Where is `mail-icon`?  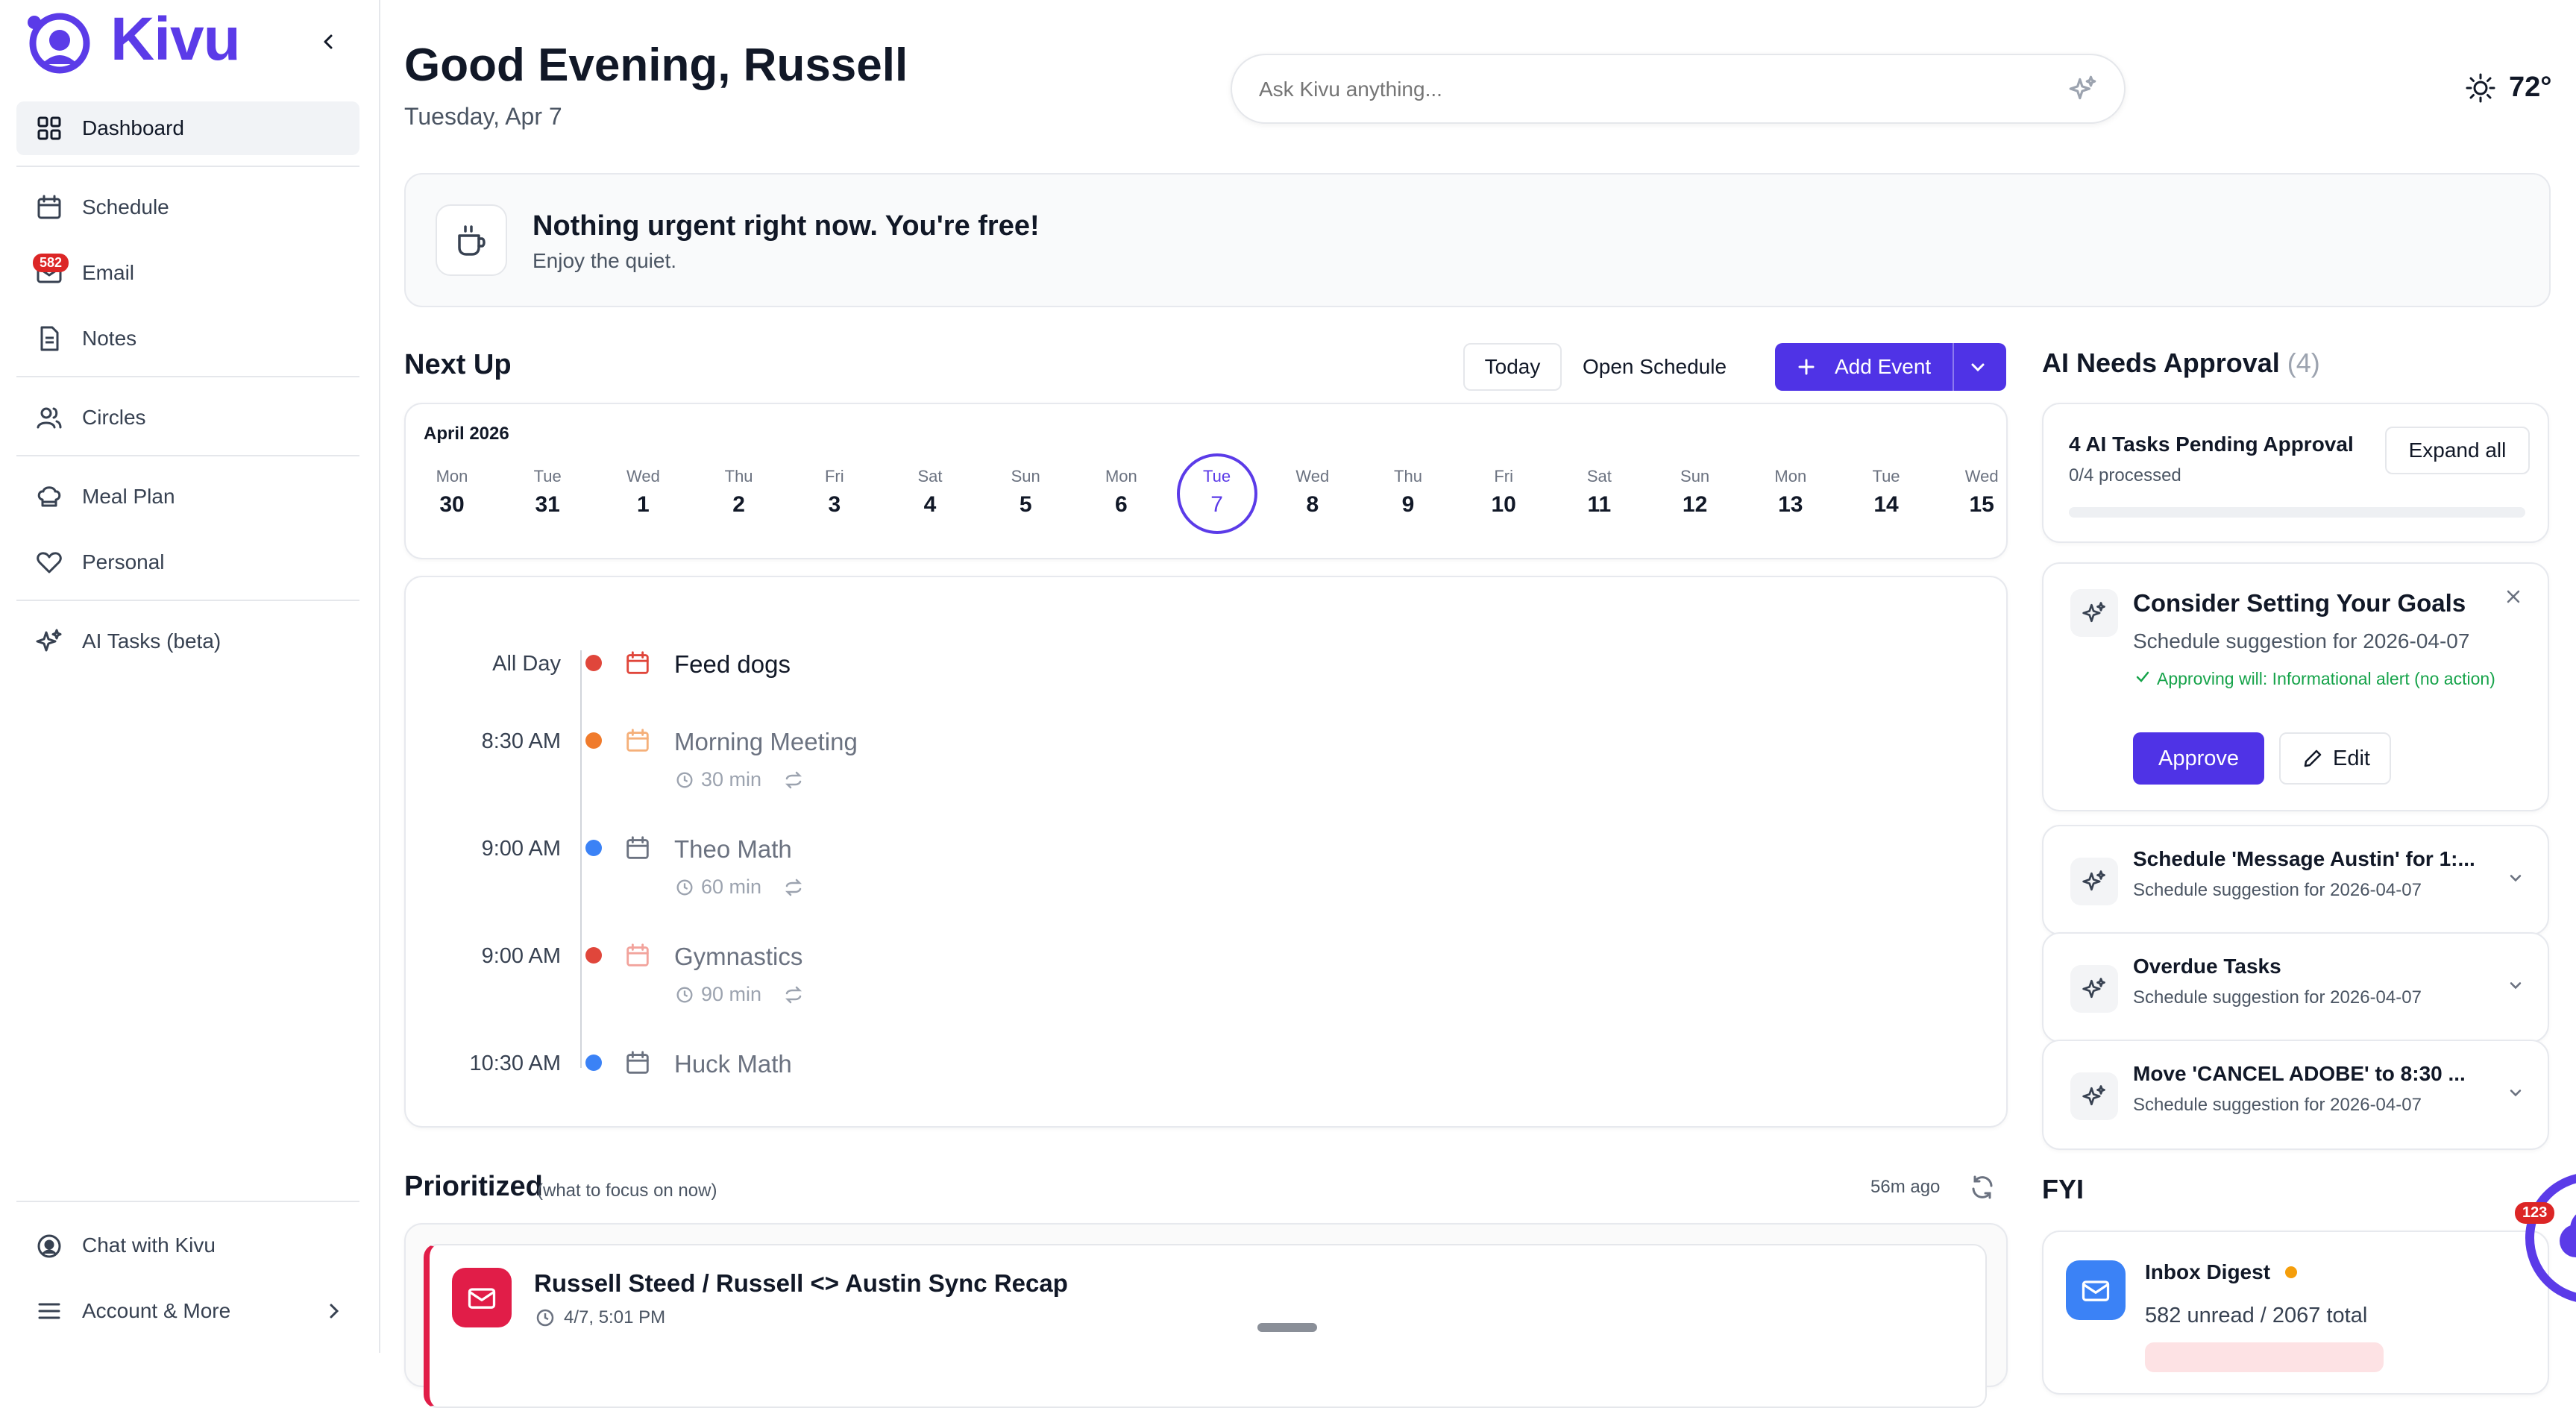 mail-icon is located at coordinates (482, 1297).